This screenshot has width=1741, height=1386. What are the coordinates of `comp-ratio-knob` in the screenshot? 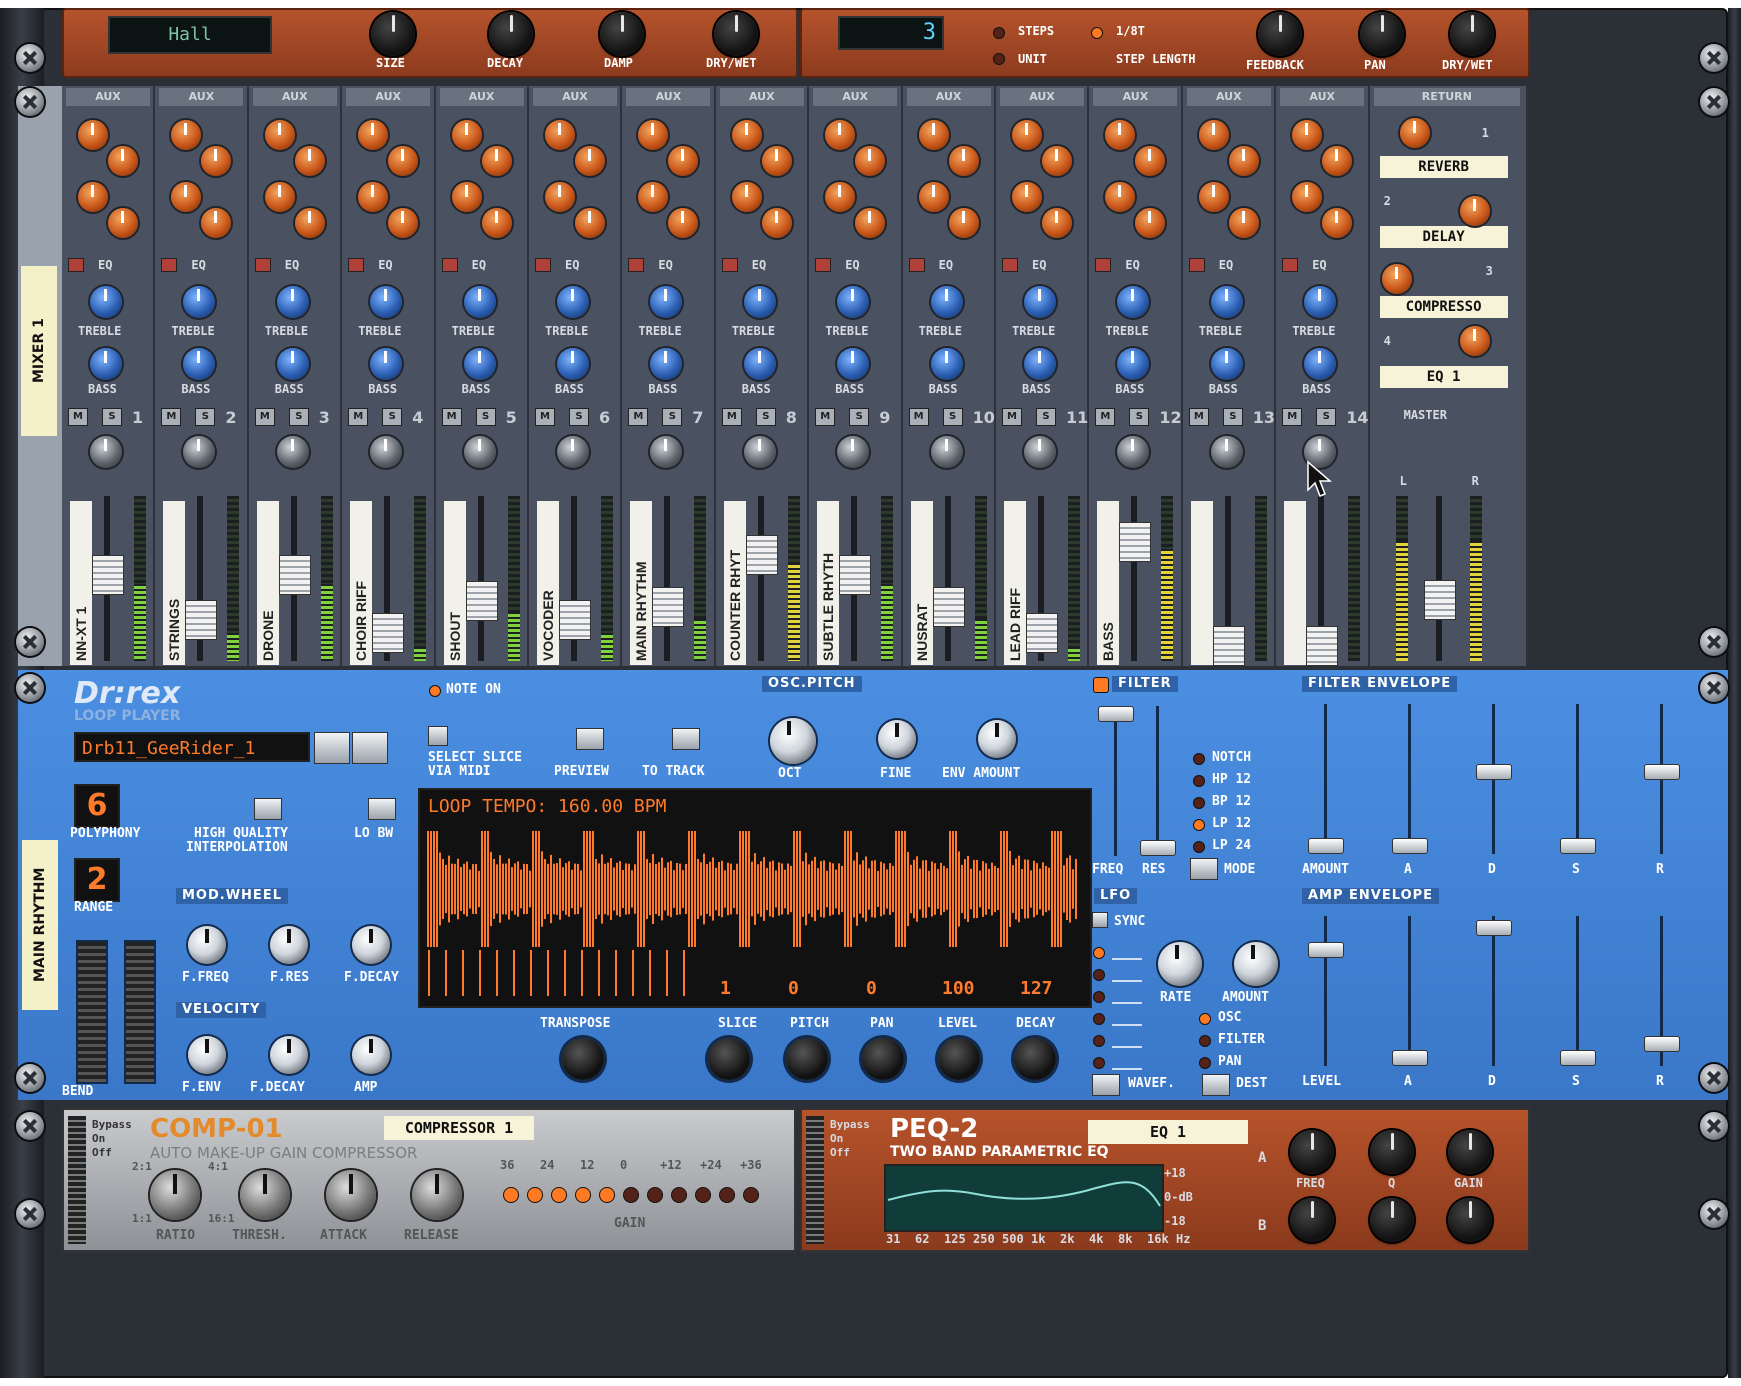 It's located at (175, 1195).